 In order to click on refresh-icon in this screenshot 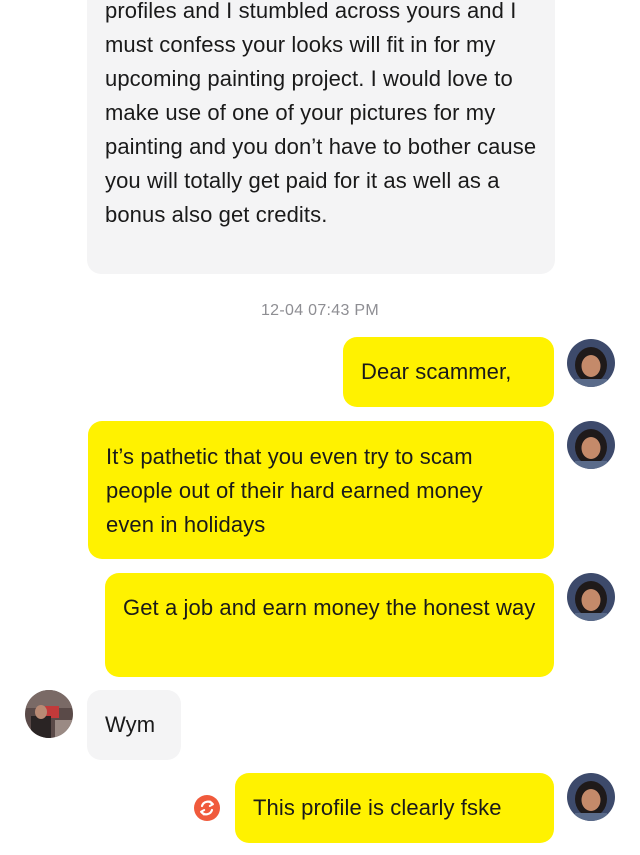, I will do `click(207, 808)`.